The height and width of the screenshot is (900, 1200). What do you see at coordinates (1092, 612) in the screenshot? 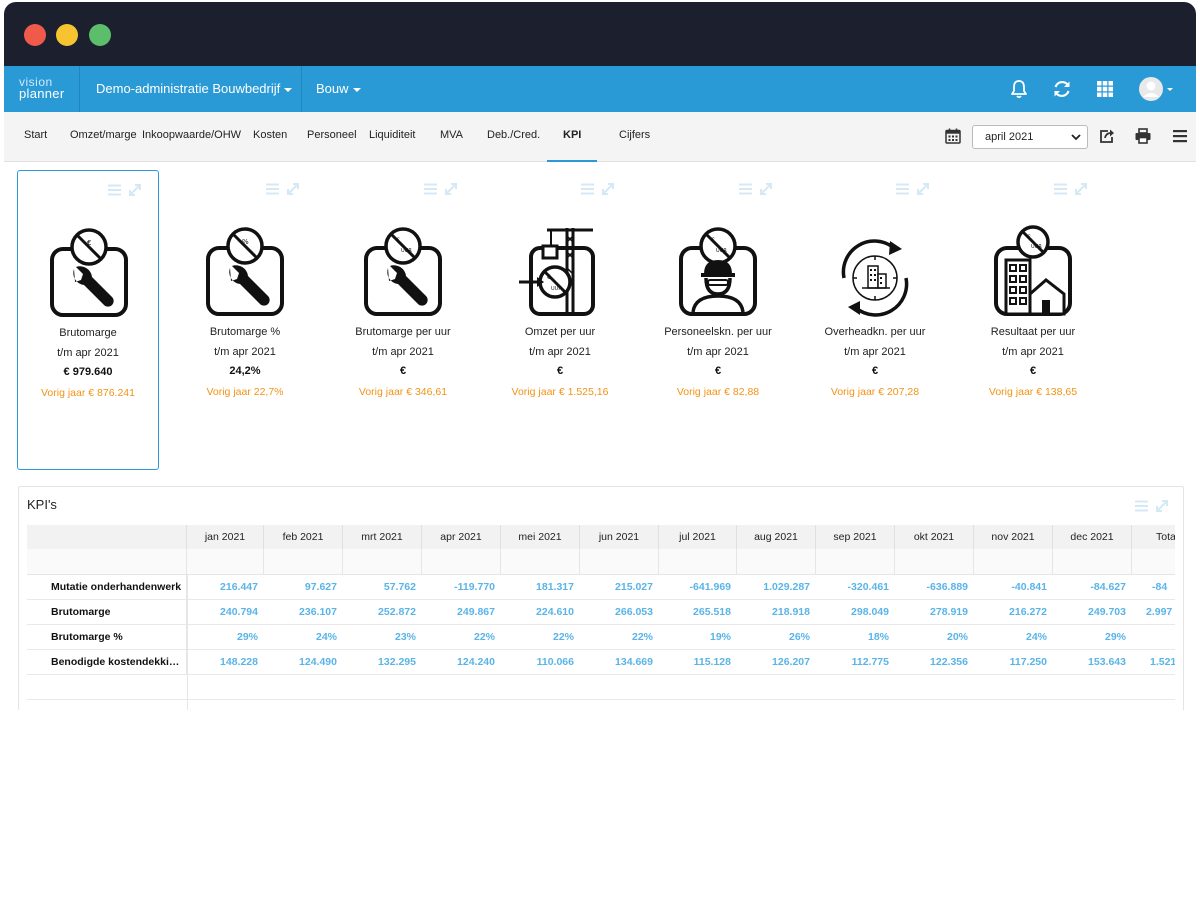
I see `table-cell: 249.703` at bounding box center [1092, 612].